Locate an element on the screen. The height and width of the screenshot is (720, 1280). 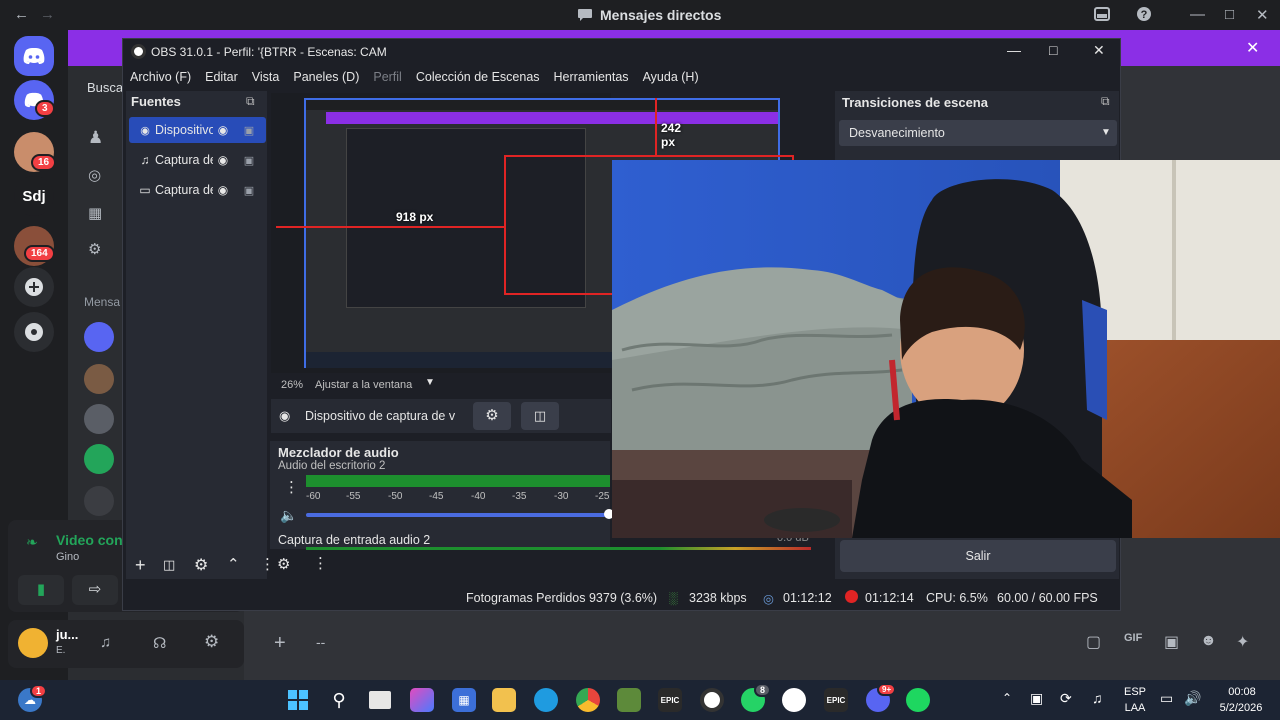
epic-games-icon: EPIC is located at coordinates (670, 700).